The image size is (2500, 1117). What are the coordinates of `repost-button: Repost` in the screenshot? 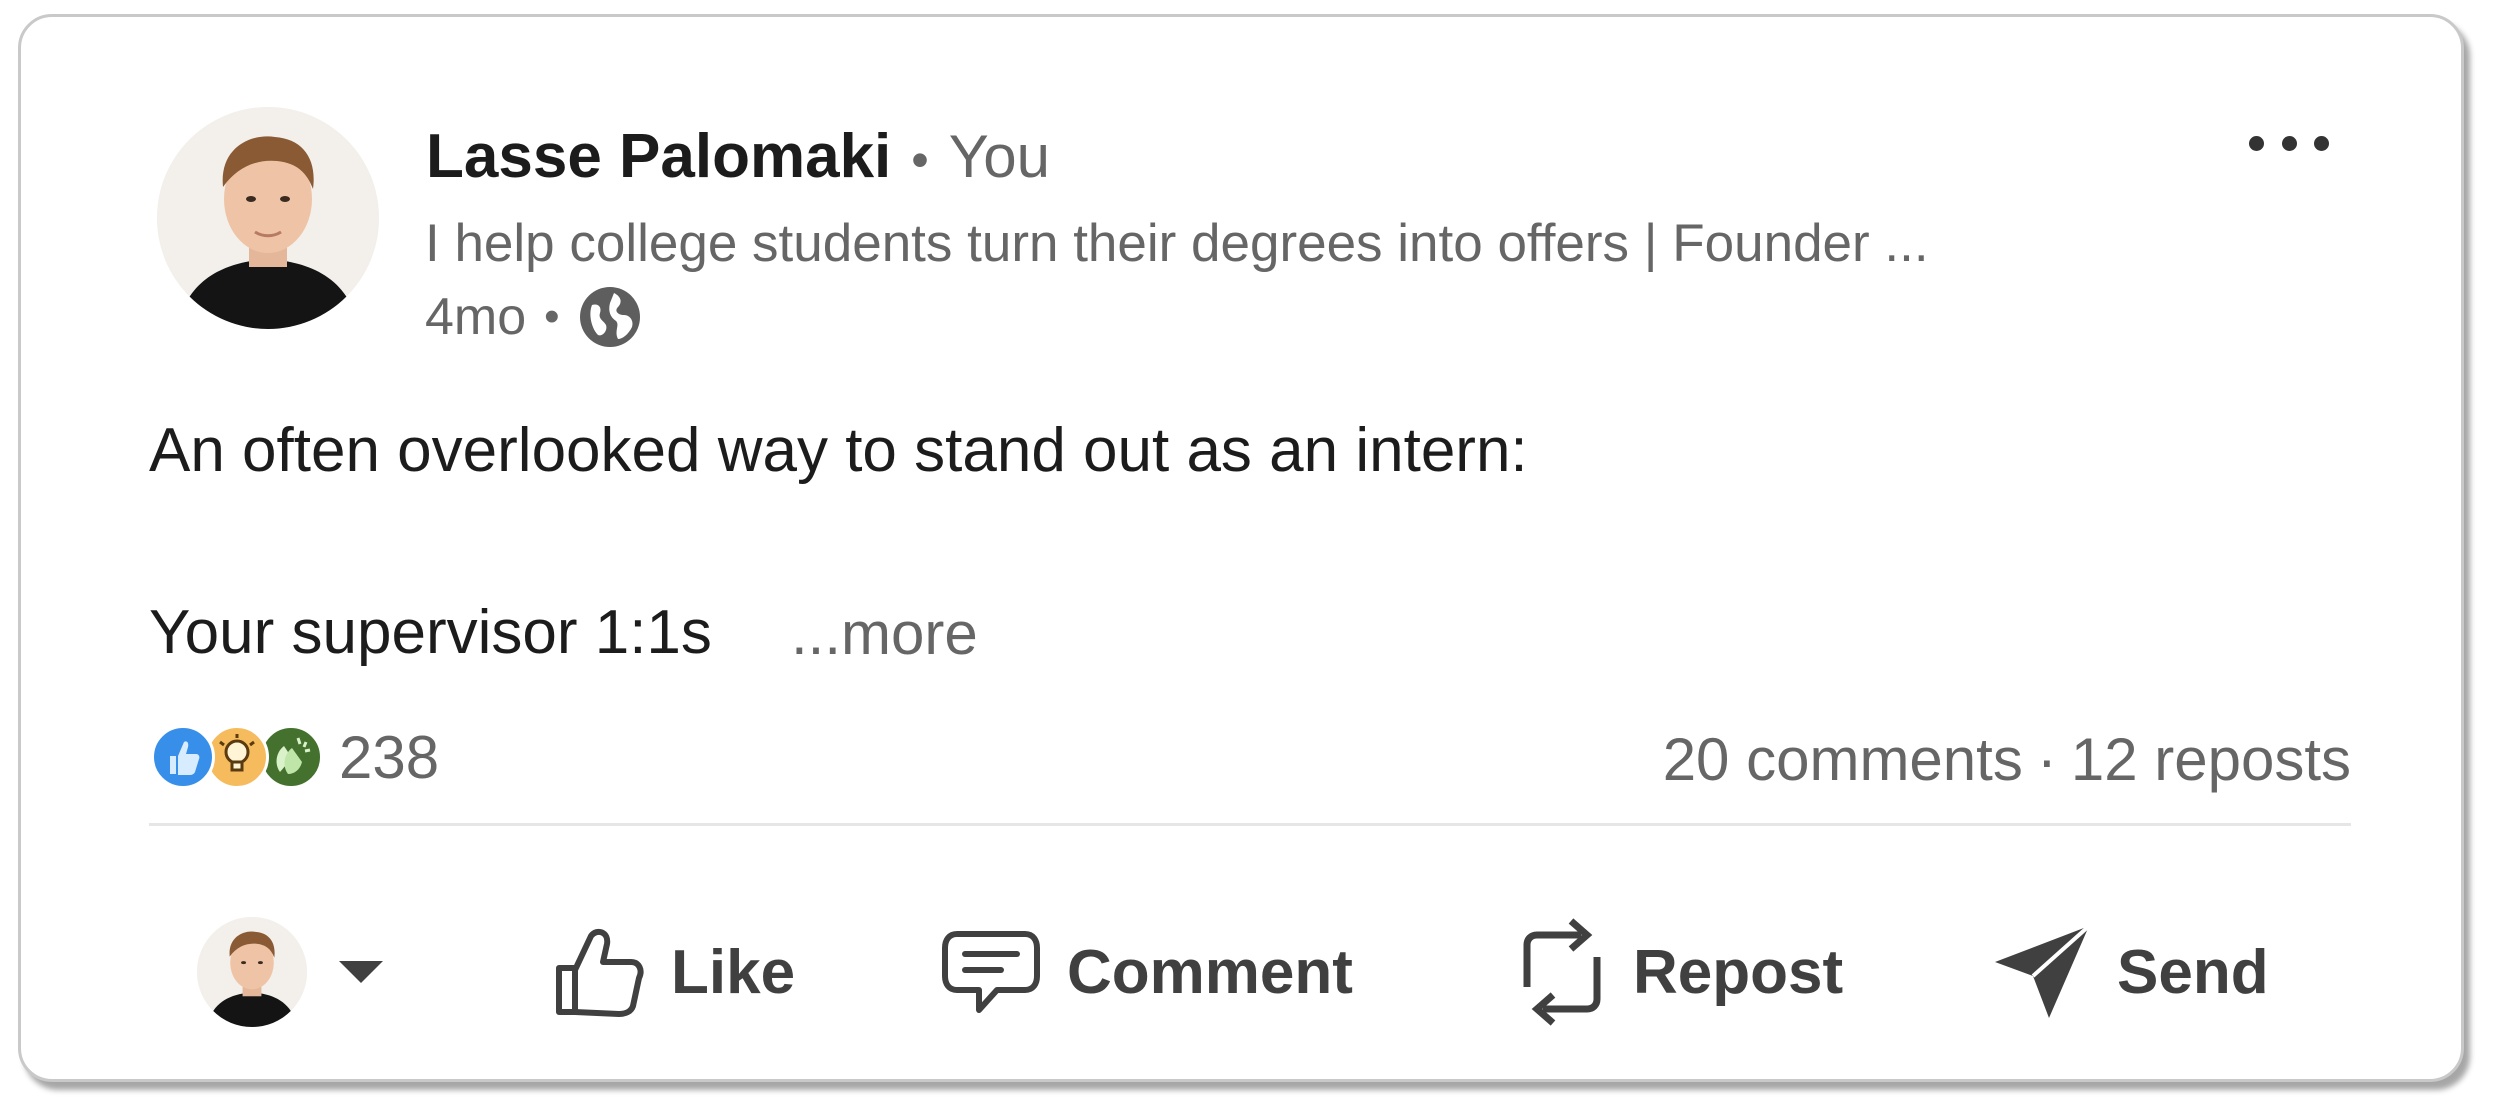 It's located at (1679, 972).